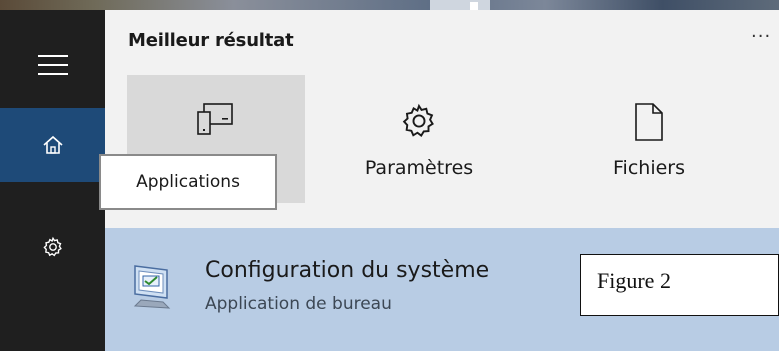  What do you see at coordinates (474, 6) in the screenshot?
I see `desktop-window-fragment-detail` at bounding box center [474, 6].